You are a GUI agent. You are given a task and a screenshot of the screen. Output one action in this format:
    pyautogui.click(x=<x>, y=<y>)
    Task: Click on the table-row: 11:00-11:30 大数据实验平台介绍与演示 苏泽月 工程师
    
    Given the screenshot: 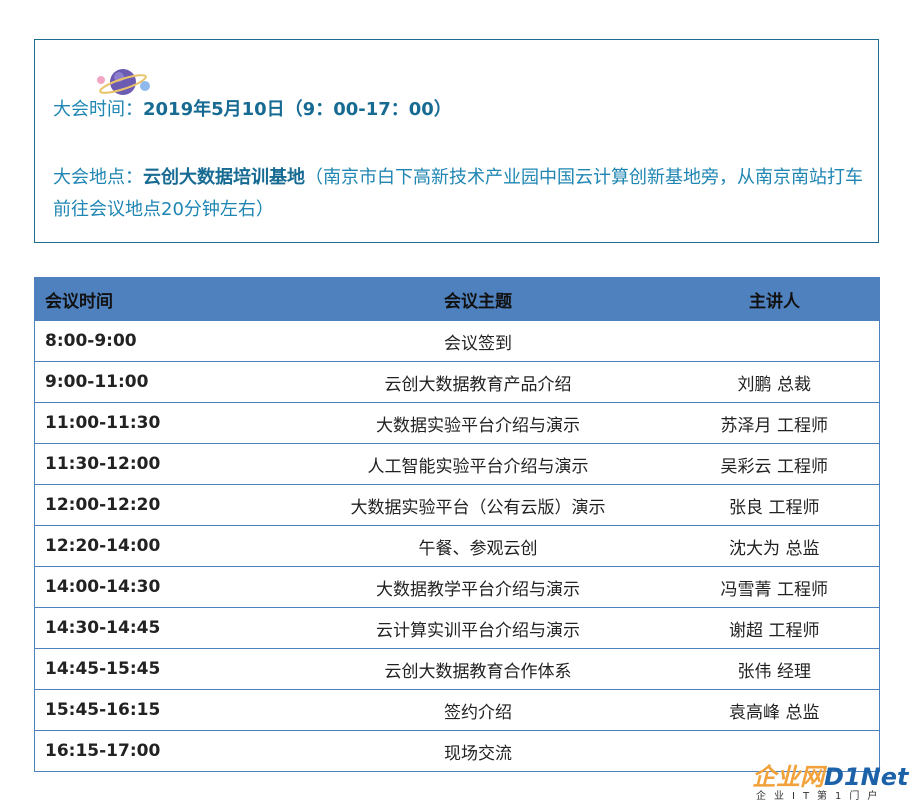 What is the action you would take?
    pyautogui.click(x=457, y=423)
    